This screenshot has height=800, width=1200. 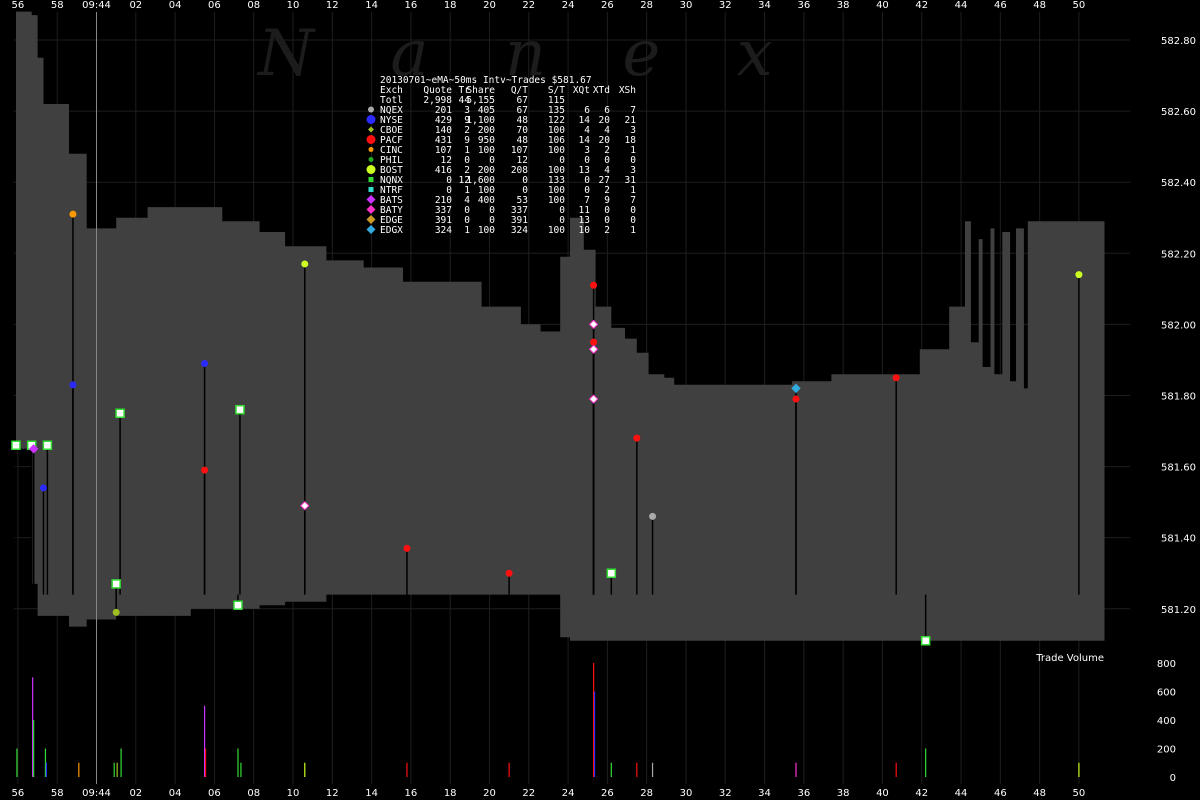 I want to click on price-tick-label: 582.00, so click(x=1178, y=325).